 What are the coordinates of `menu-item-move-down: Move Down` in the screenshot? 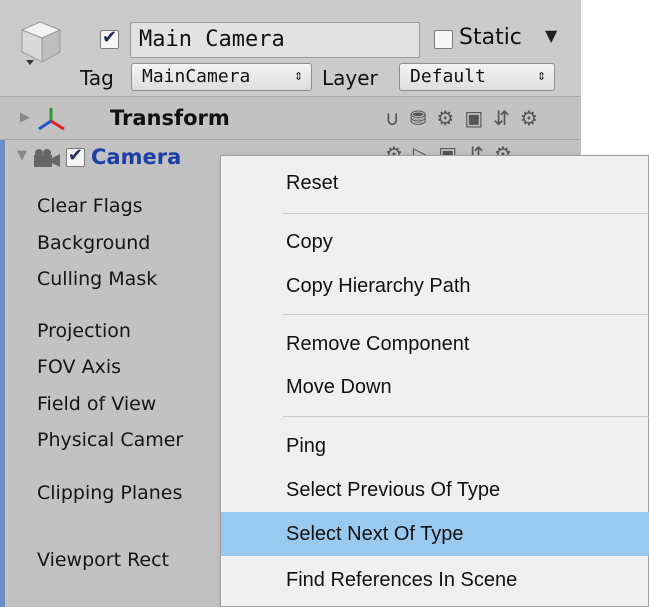 It's located at (435, 387).